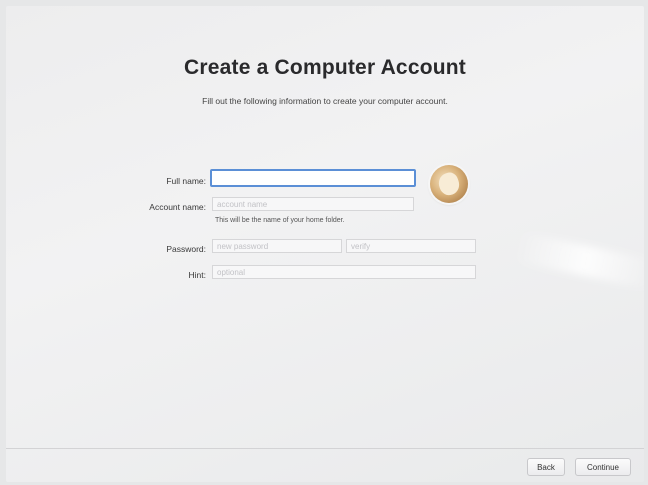  What do you see at coordinates (579, 261) in the screenshot?
I see `screen-glare` at bounding box center [579, 261].